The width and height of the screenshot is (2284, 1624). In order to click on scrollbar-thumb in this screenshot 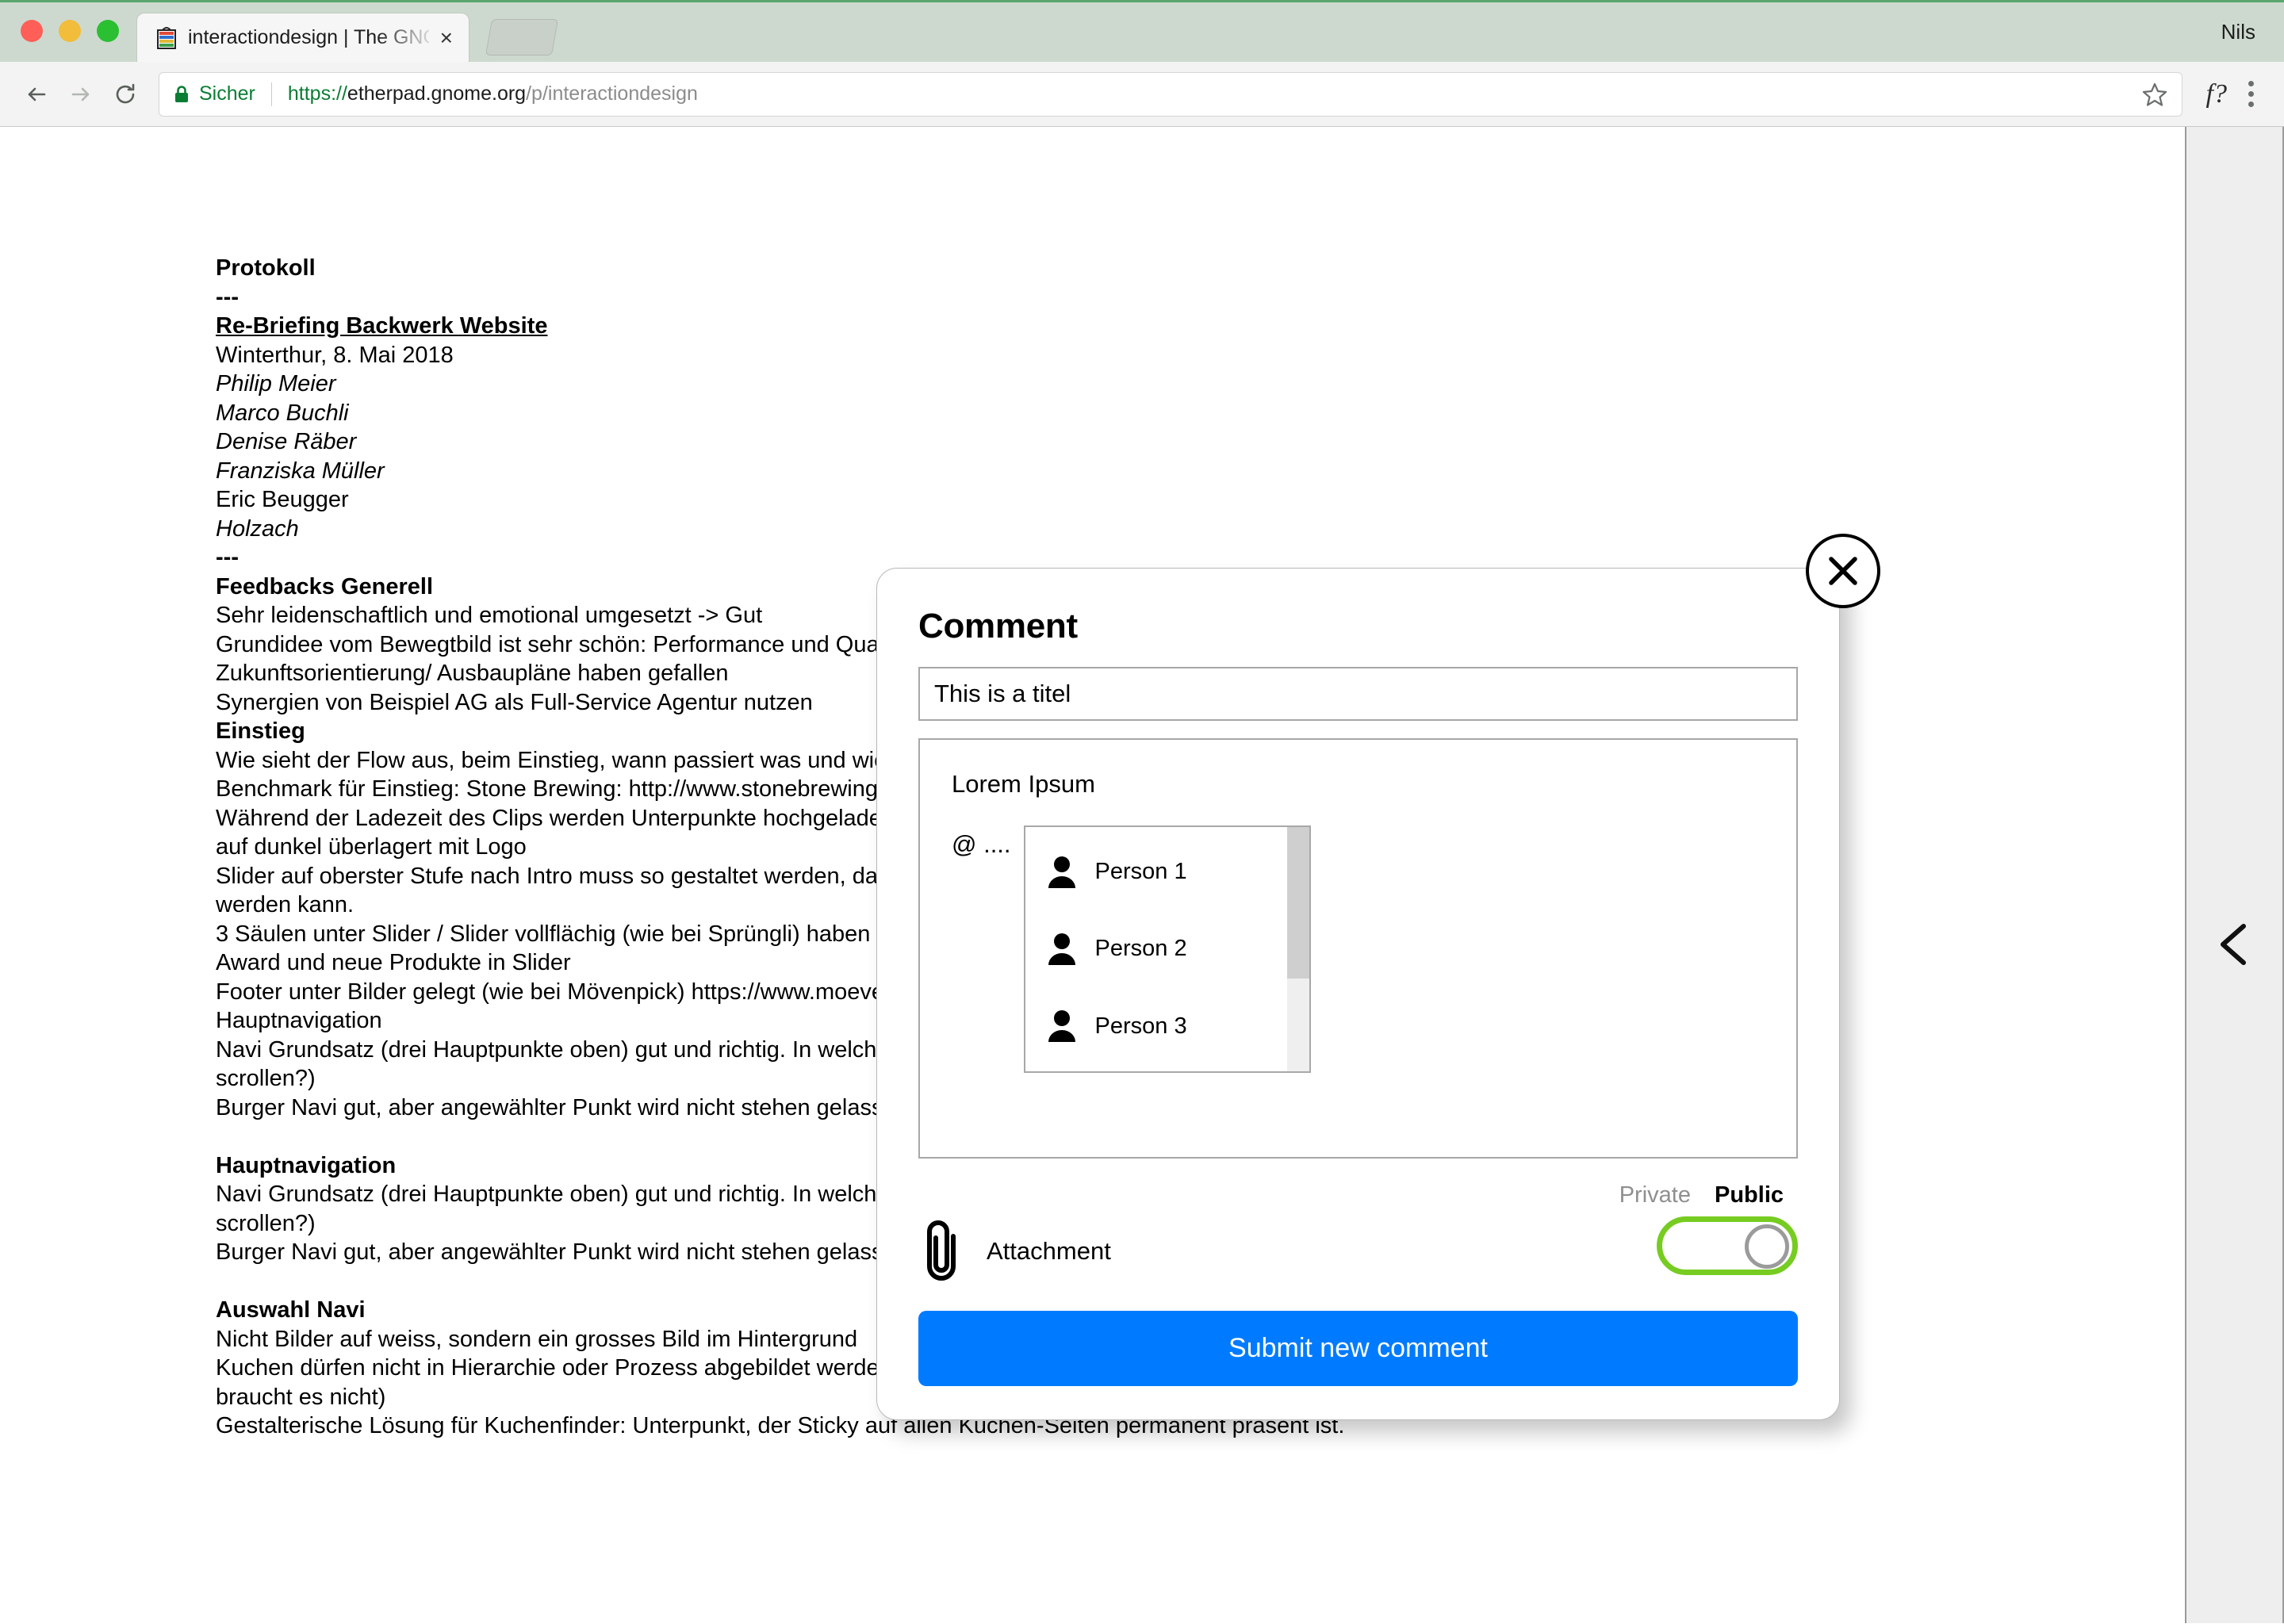, I will do `click(1297, 903)`.